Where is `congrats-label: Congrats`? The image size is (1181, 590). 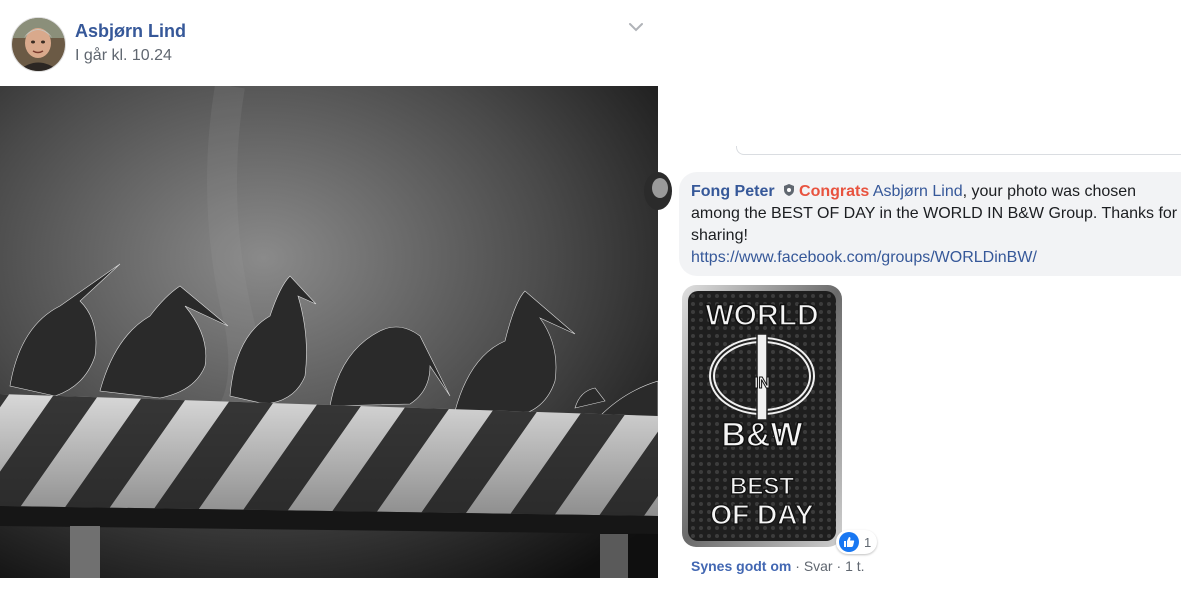 congrats-label: Congrats is located at coordinates (834, 191).